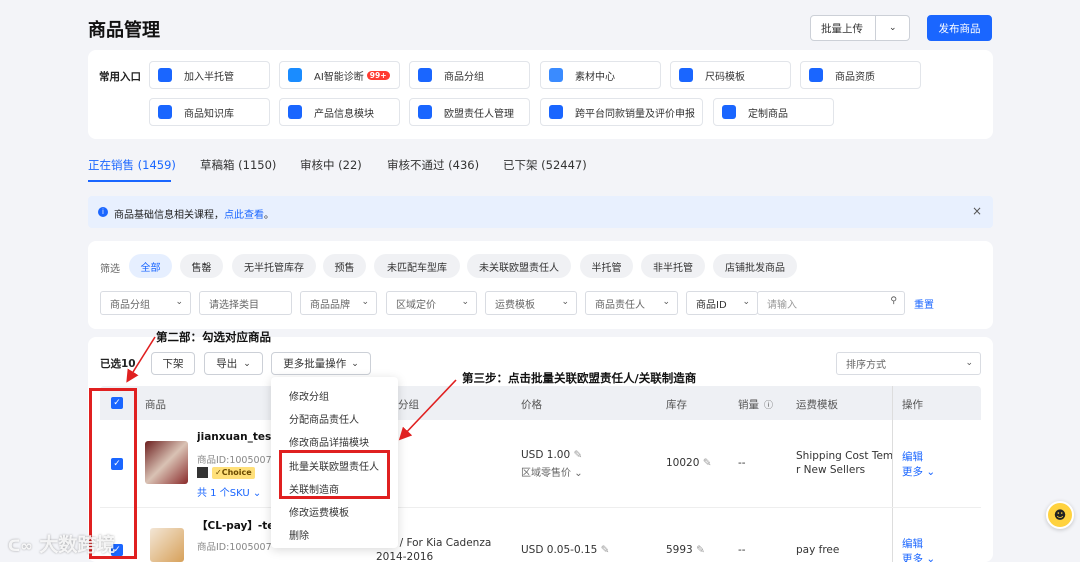 The width and height of the screenshot is (1080, 562). What do you see at coordinates (77, 545) in the screenshot?
I see `watermark-text: 大数跨境` at bounding box center [77, 545].